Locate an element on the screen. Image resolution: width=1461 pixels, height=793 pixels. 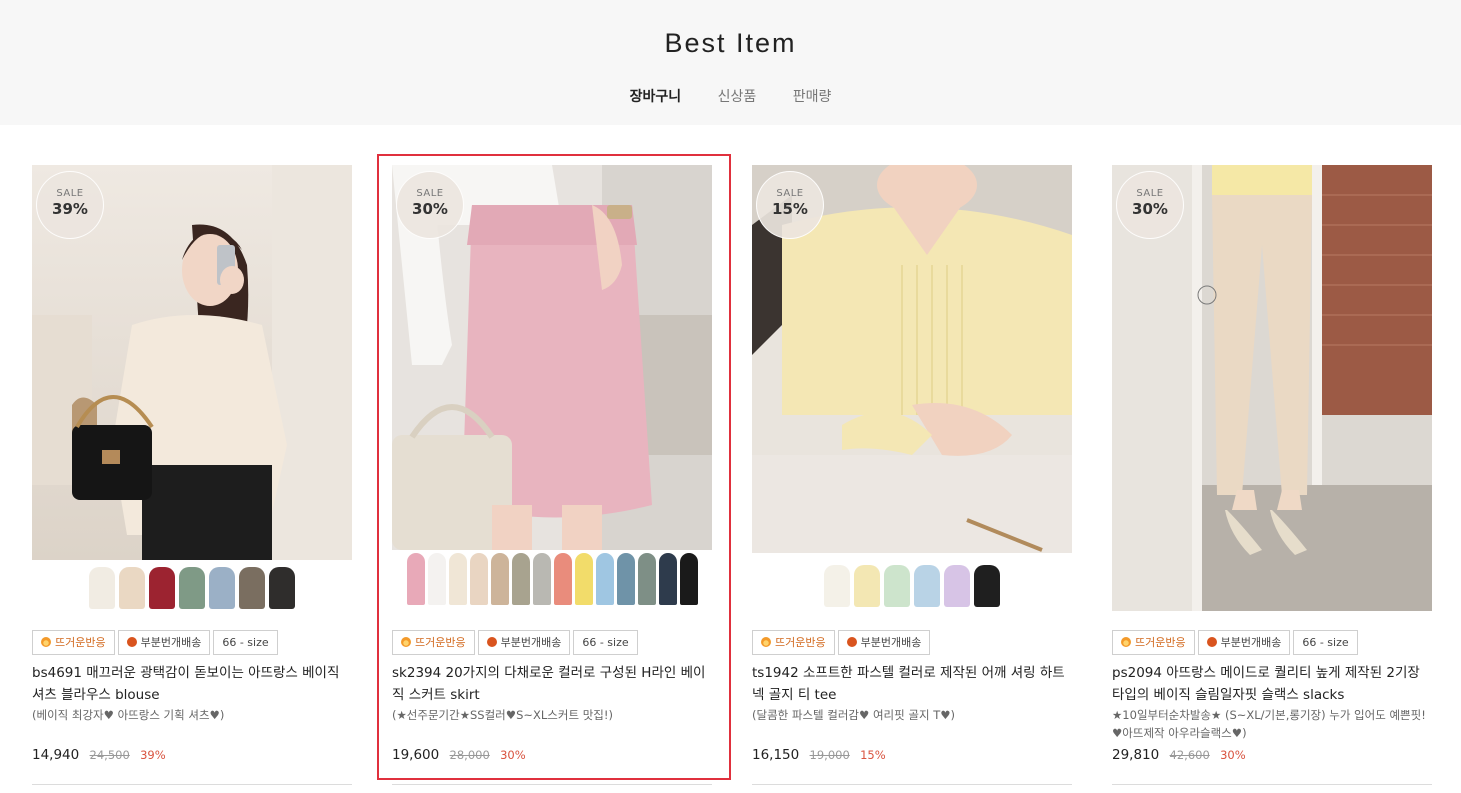
tab-new-arrivals: 신상품 is located at coordinates (737, 96).